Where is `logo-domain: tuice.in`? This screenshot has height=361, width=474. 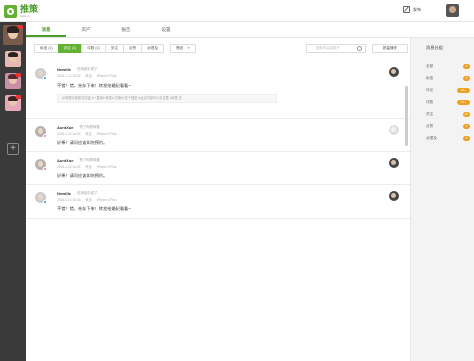
logo-domain: tuice.in is located at coordinates (25, 15).